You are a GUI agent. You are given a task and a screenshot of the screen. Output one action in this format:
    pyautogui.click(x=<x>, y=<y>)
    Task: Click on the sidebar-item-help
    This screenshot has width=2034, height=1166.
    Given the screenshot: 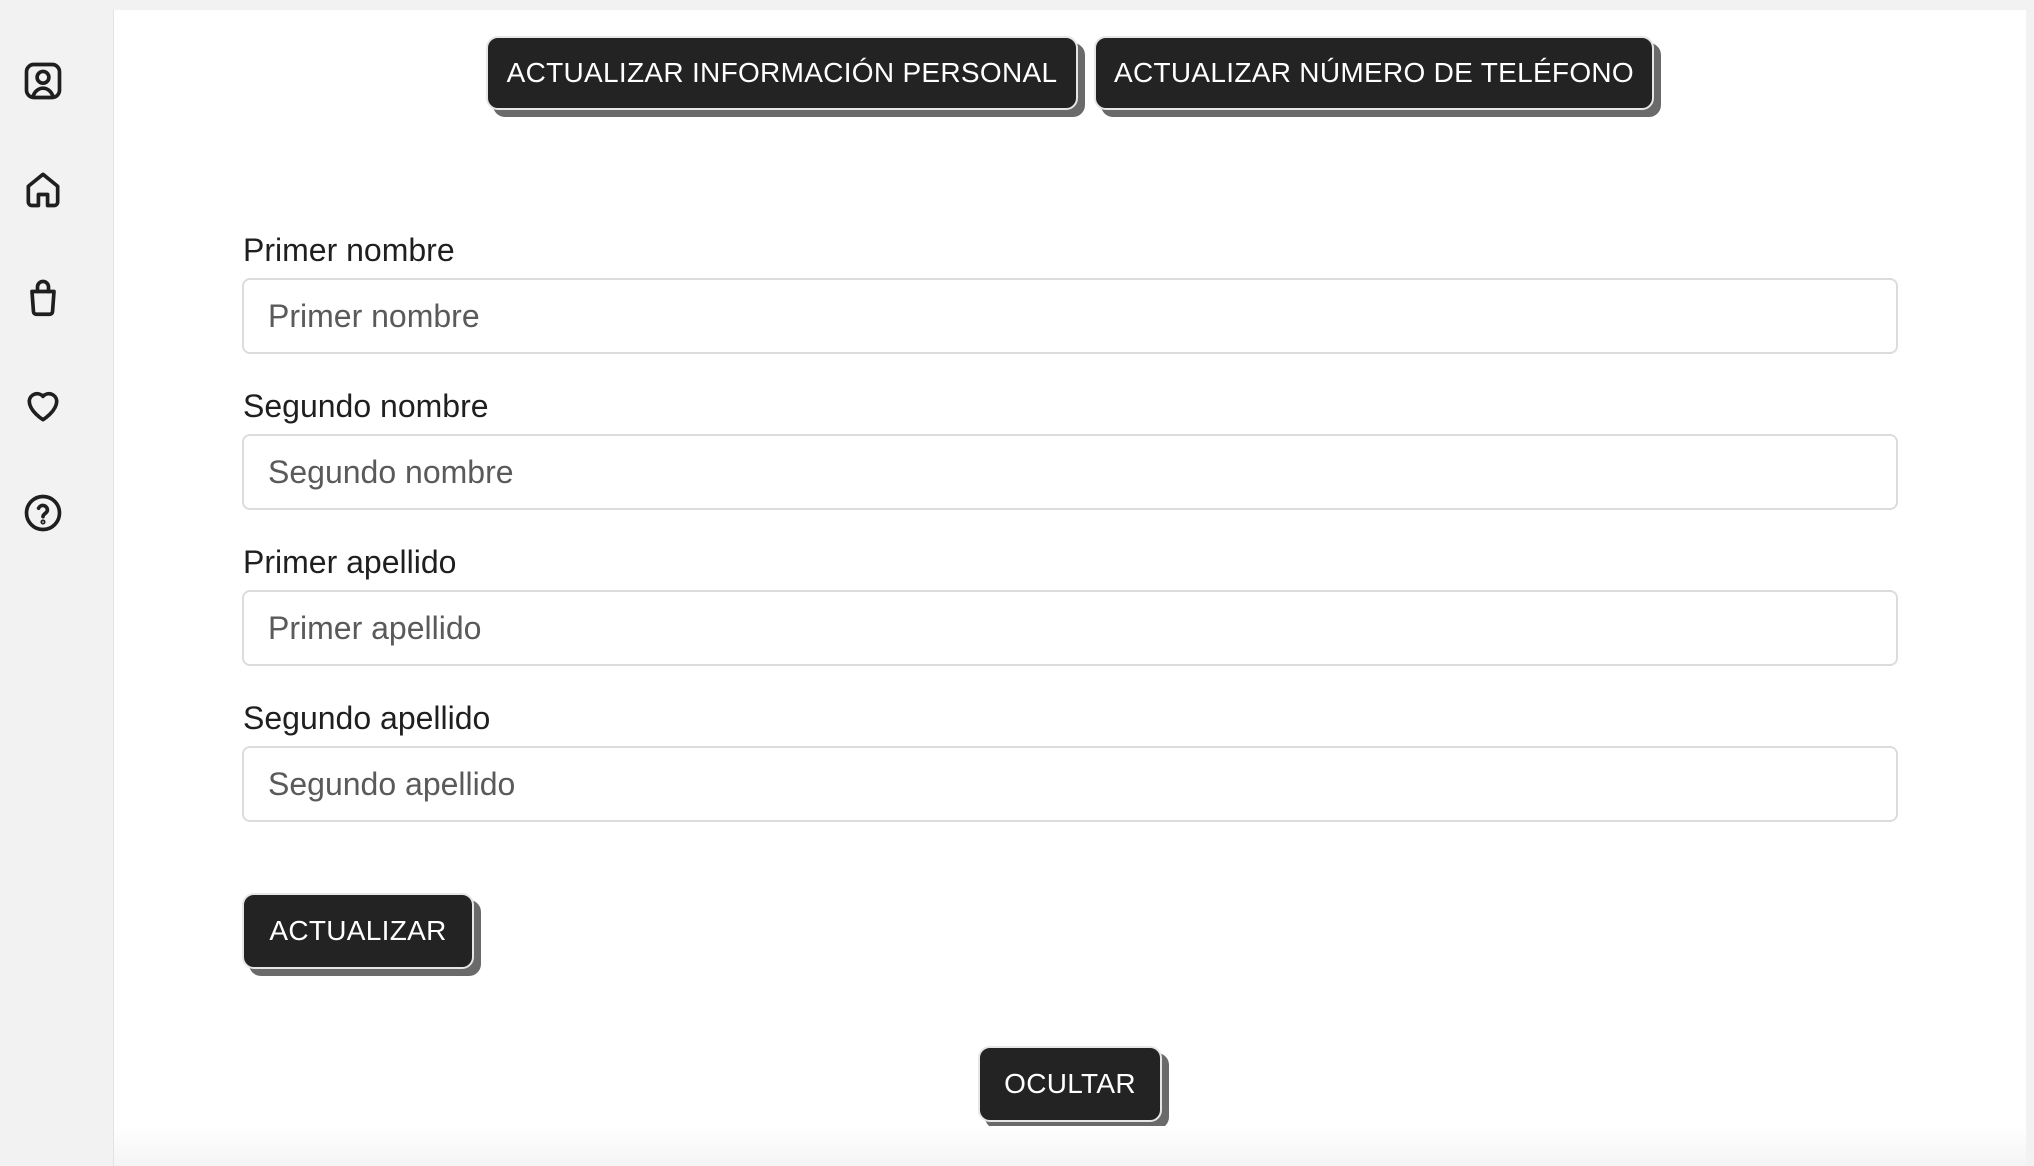 What is the action you would take?
    pyautogui.click(x=43, y=513)
    